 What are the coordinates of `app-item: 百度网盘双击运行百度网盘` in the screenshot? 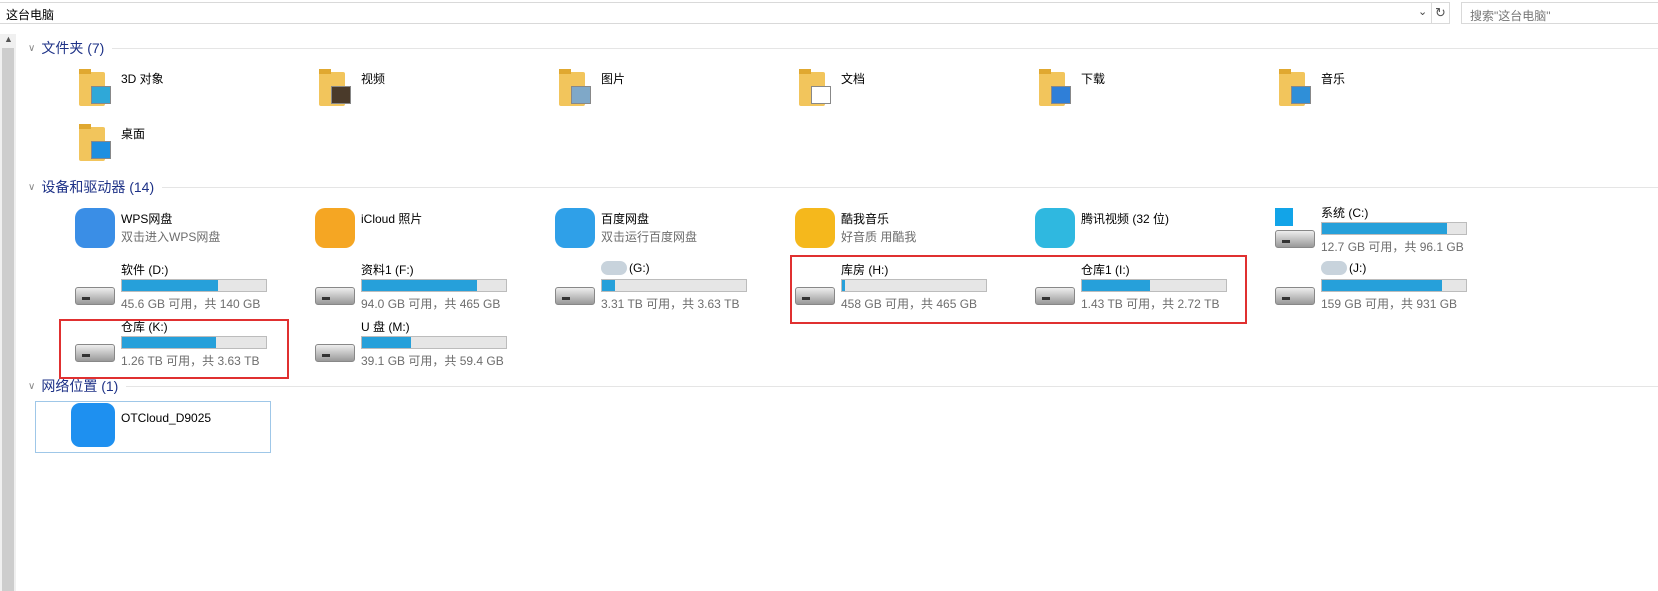 It's located at (673, 231).